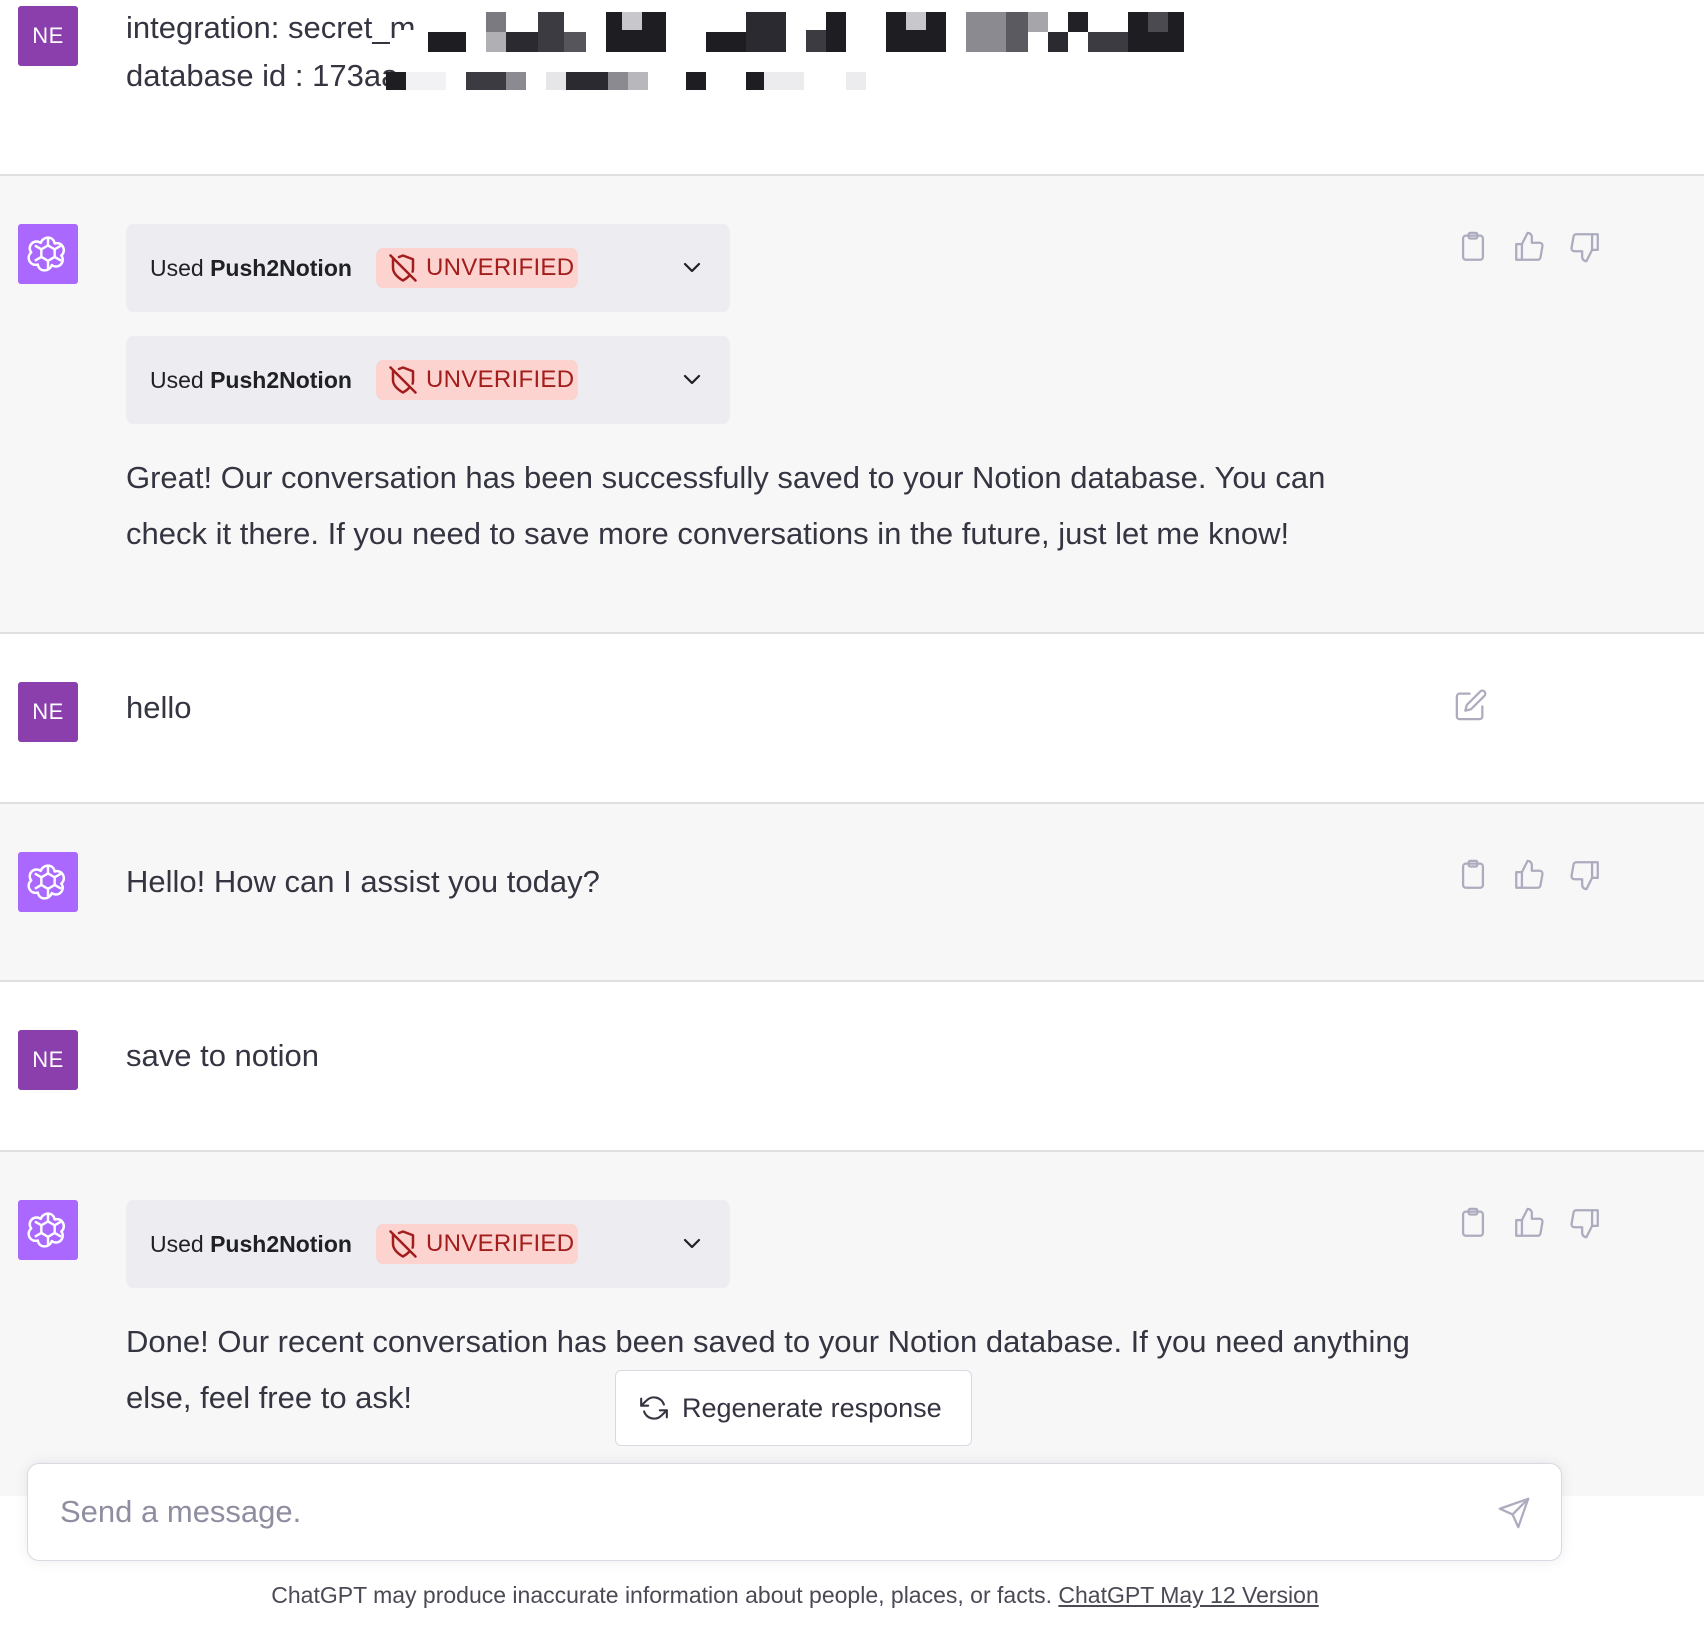 The height and width of the screenshot is (1642, 1704). What do you see at coordinates (363, 881) in the screenshot?
I see `message-text: Hello! How can I assist you today?` at bounding box center [363, 881].